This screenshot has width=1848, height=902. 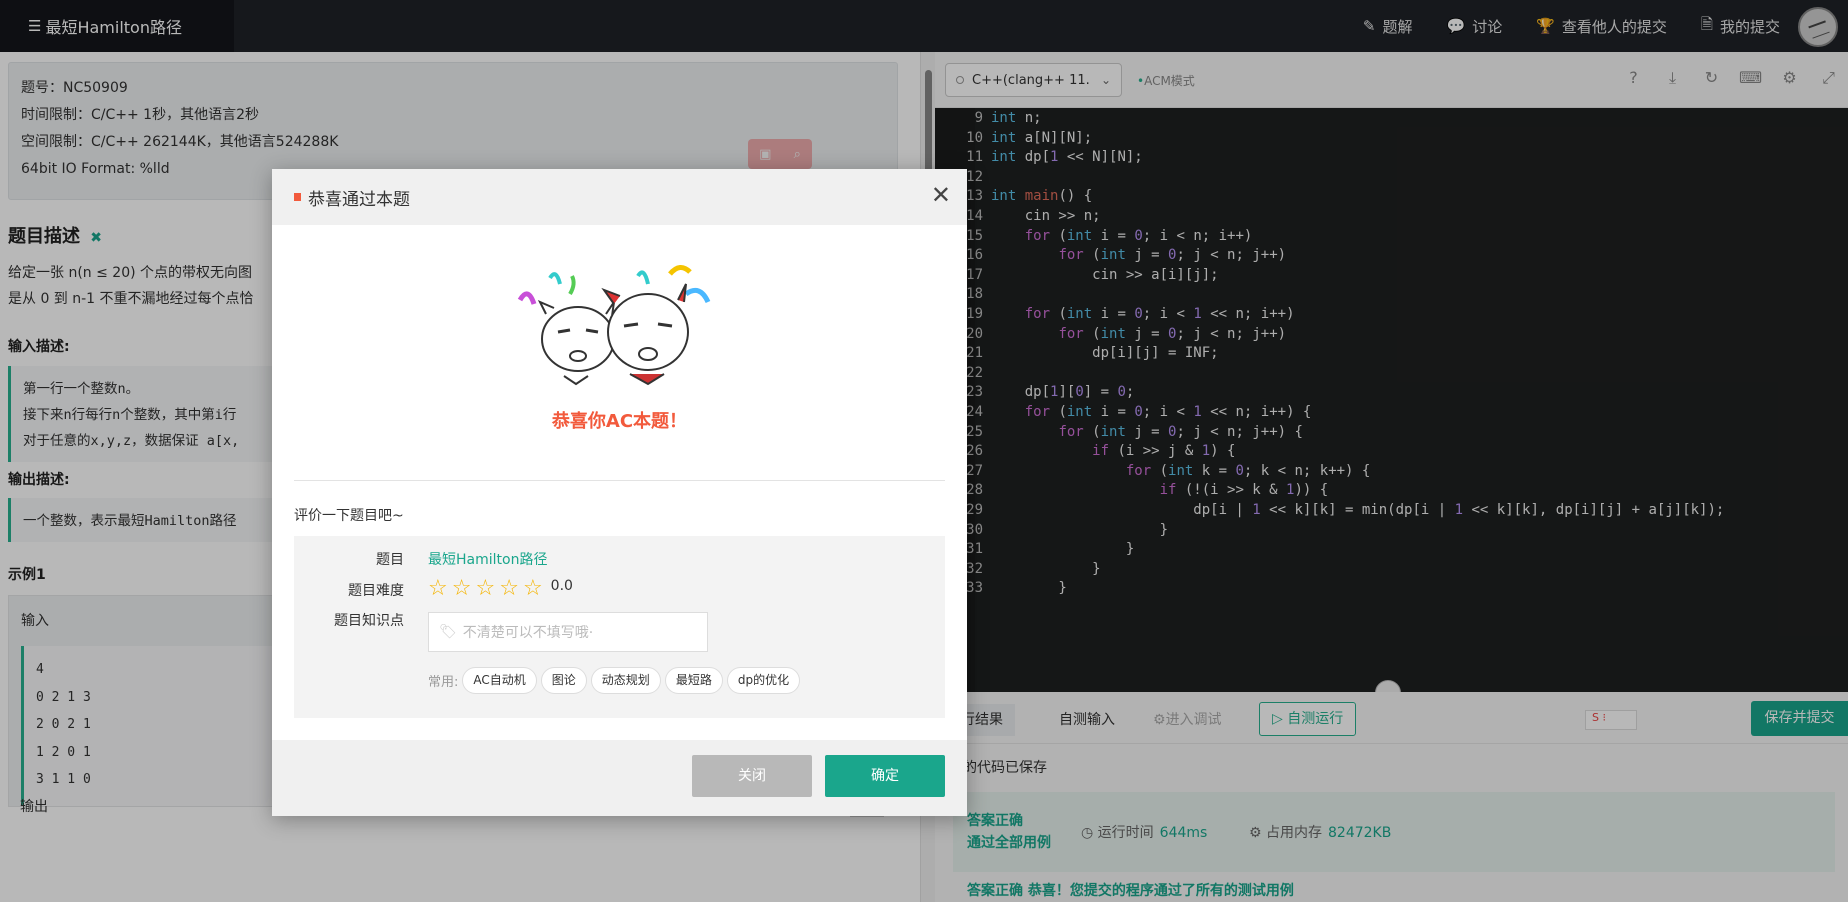 What do you see at coordinates (561, 585) in the screenshot?
I see `difficulty-score: 0.0` at bounding box center [561, 585].